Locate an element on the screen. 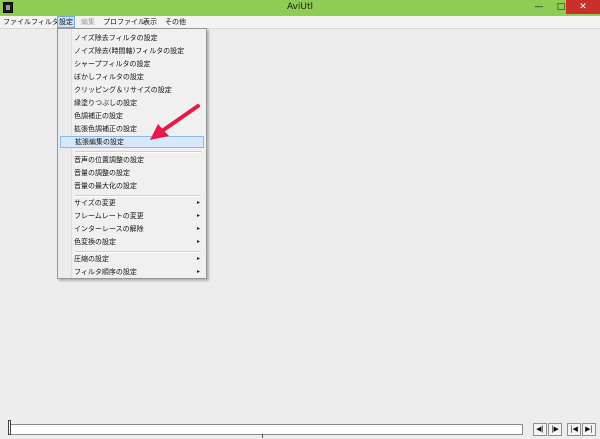 The image size is (600, 439). menu-file: ファイル is located at coordinates (17, 22).